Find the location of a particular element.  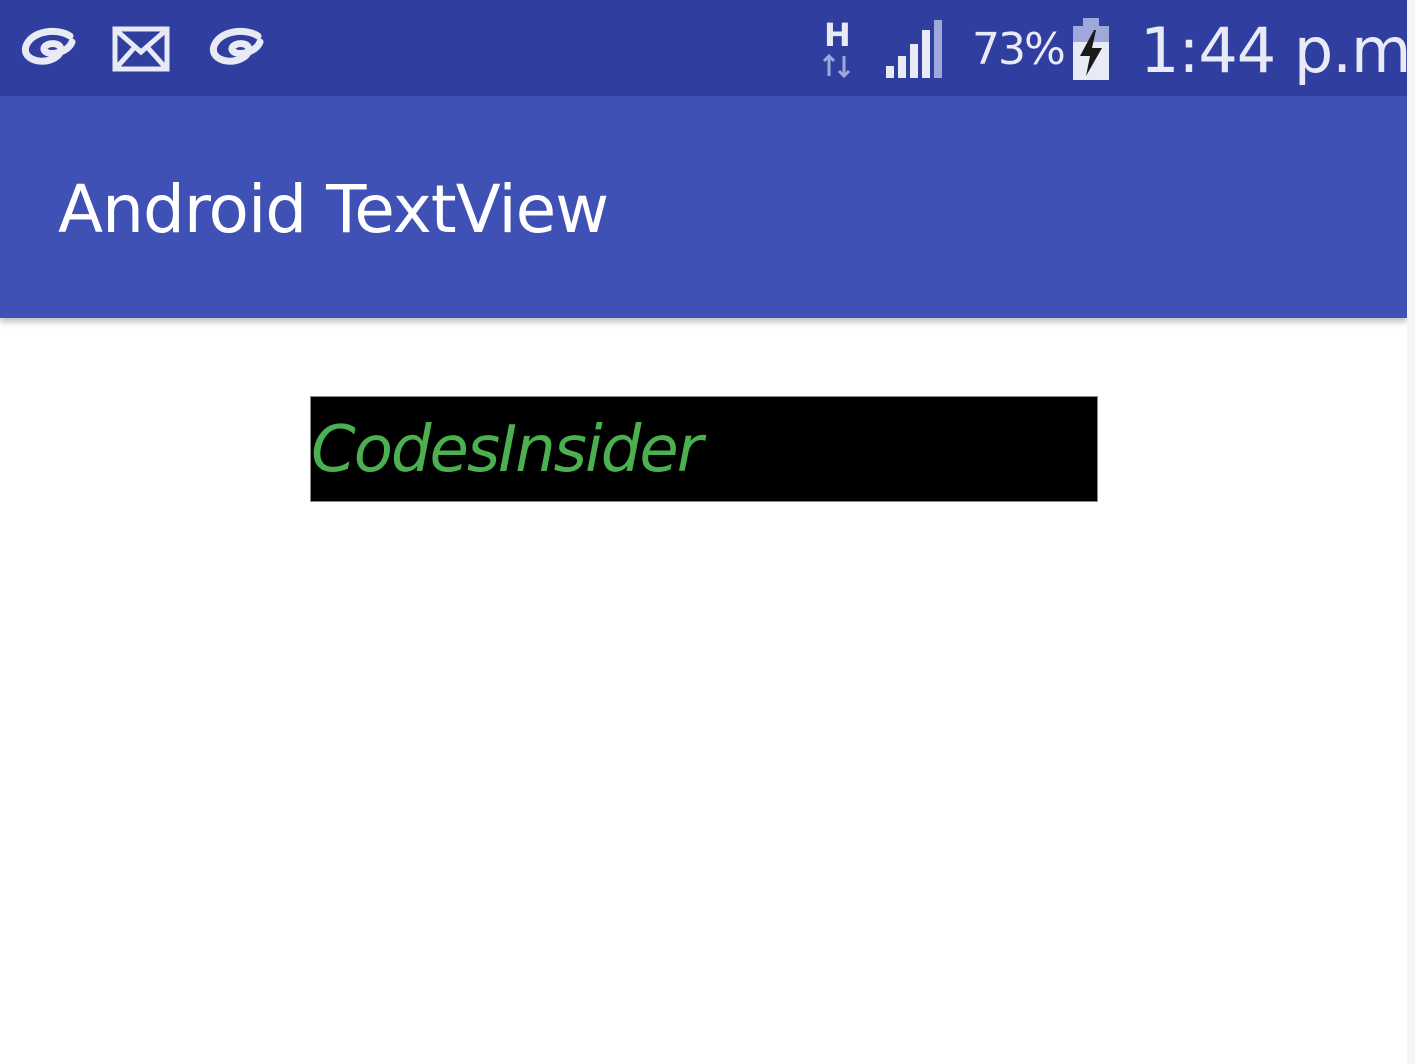

app-title: Android TextView is located at coordinates (333, 209).